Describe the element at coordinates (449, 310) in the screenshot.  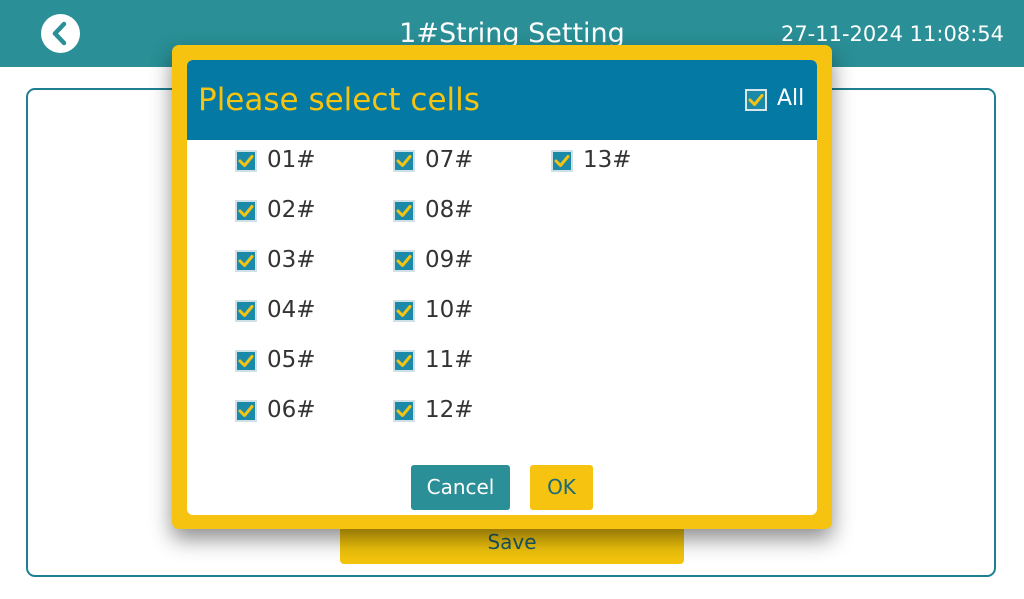
I see `cell-label: 10#` at that location.